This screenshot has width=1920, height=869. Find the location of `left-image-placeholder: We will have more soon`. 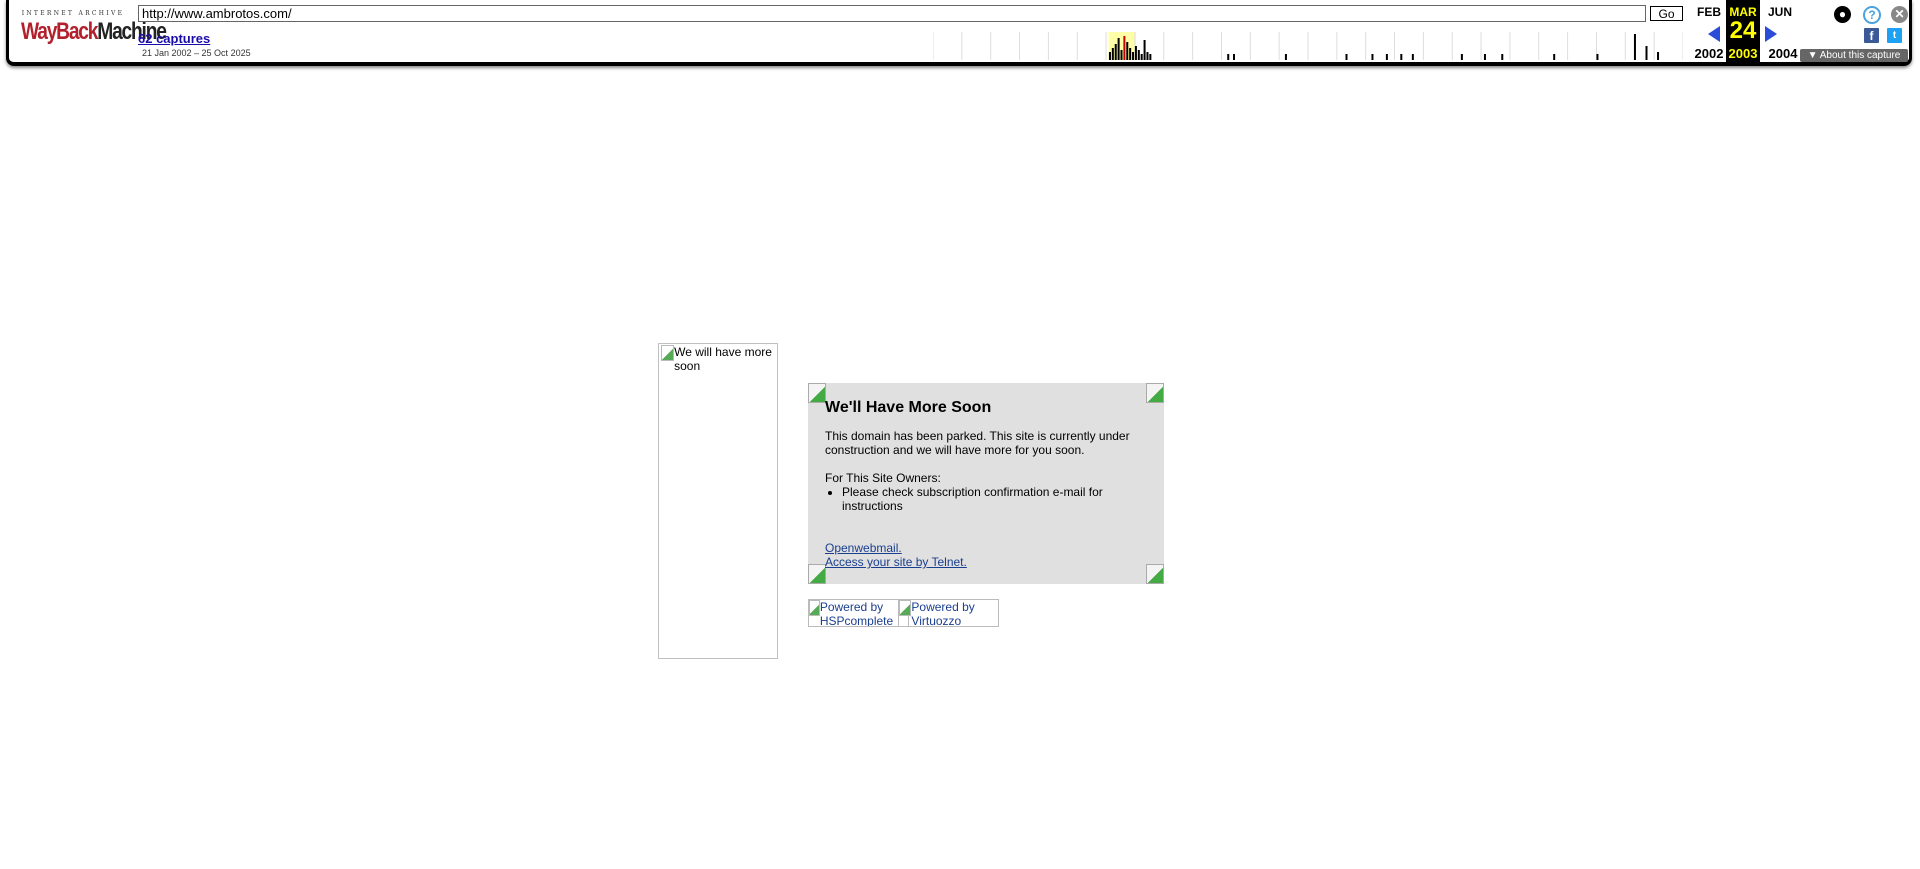

left-image-placeholder: We will have more soon is located at coordinates (718, 501).